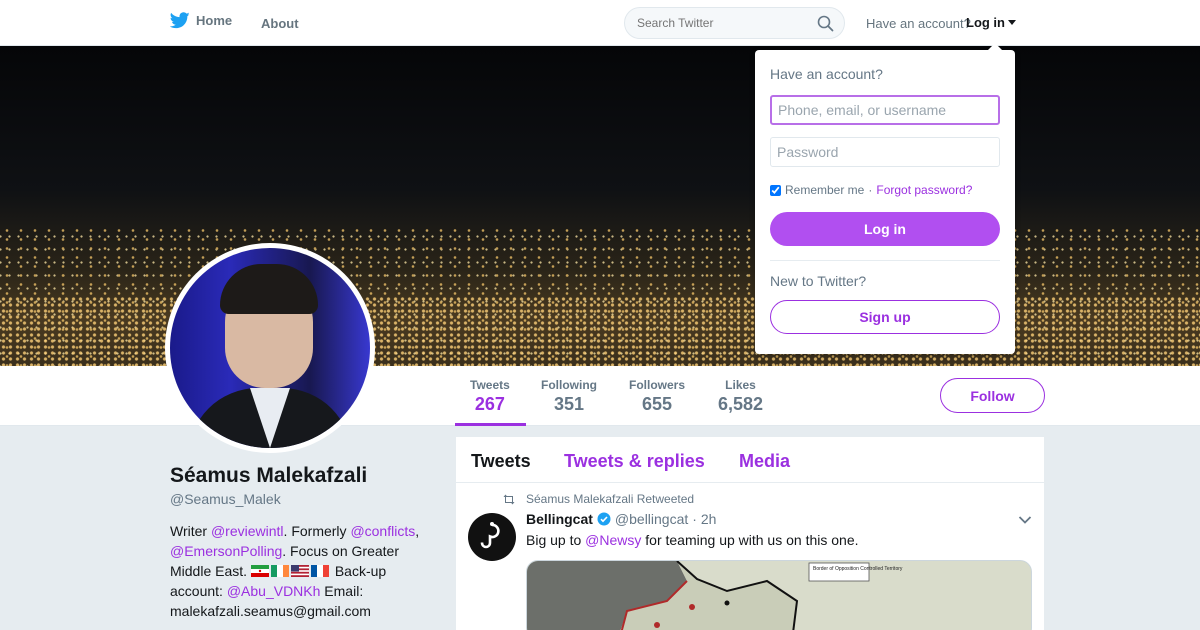 The height and width of the screenshot is (630, 1200). I want to click on retweet-context: Séamus Malekafzali Retweeted, so click(598, 499).